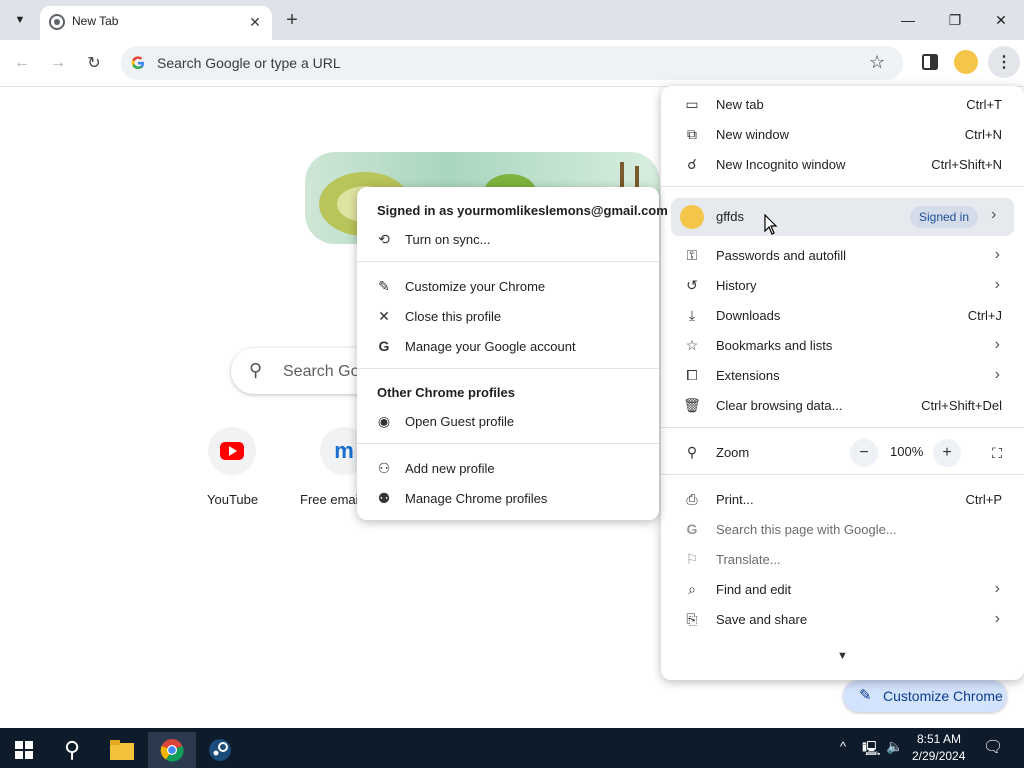 The image size is (1024, 768). Describe the element at coordinates (450, 468) in the screenshot. I see `submenu-item-label: Add new profile` at that location.